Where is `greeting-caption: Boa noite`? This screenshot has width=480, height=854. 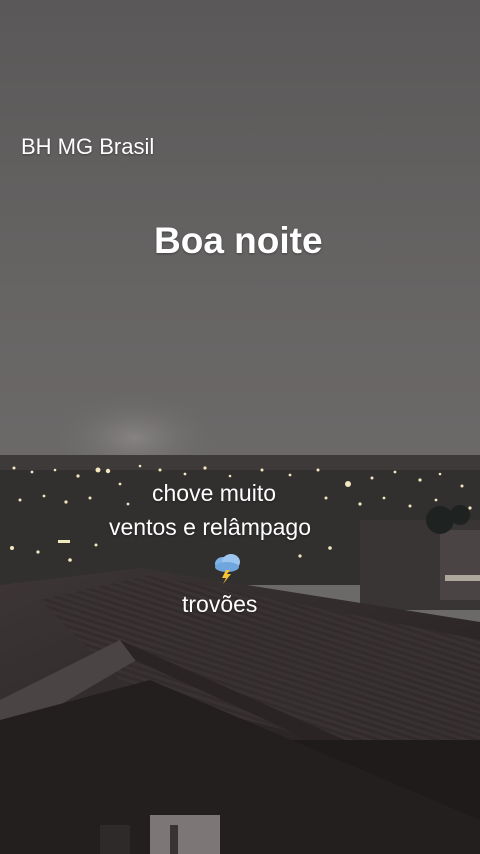
greeting-caption: Boa noite is located at coordinates (238, 240).